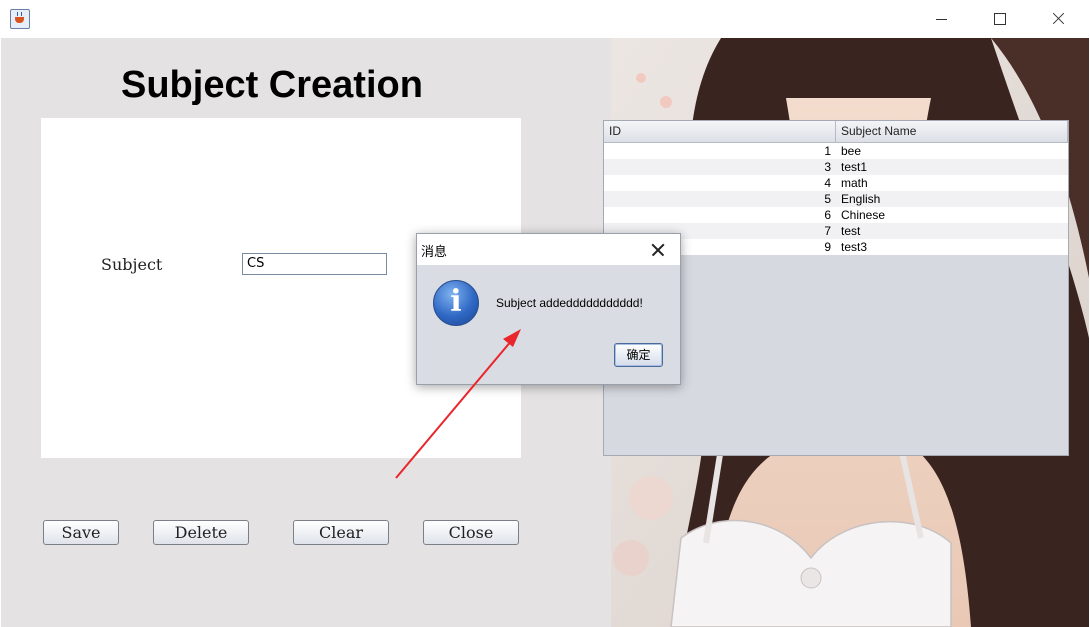 The image size is (1090, 627). What do you see at coordinates (720, 131) in the screenshot?
I see `column-header-id: ID` at bounding box center [720, 131].